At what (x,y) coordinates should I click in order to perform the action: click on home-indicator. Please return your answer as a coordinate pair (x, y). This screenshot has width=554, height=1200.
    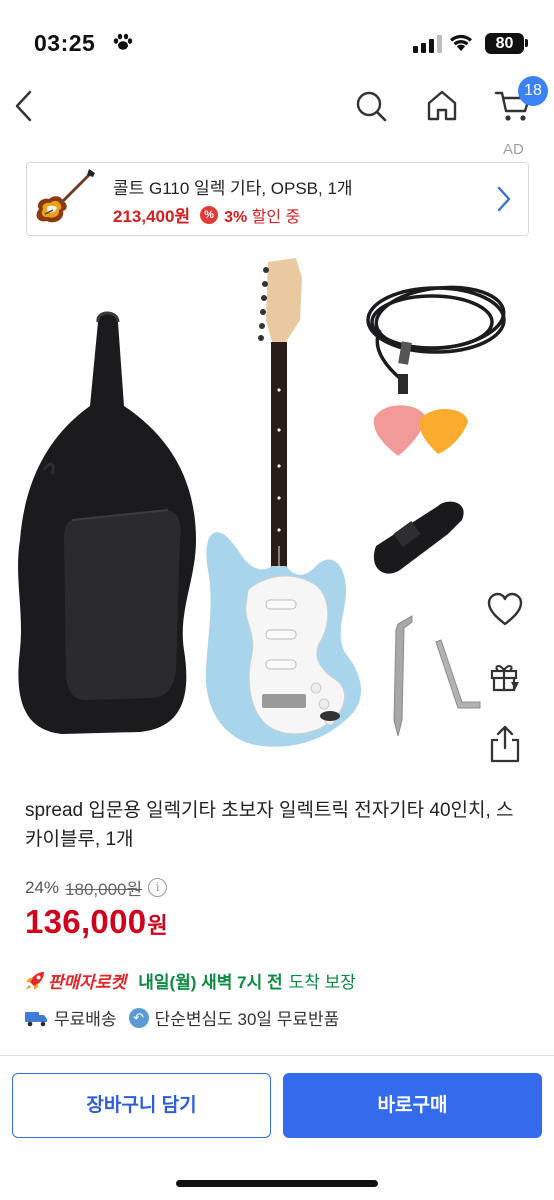
    Looking at the image, I should click on (277, 1183).